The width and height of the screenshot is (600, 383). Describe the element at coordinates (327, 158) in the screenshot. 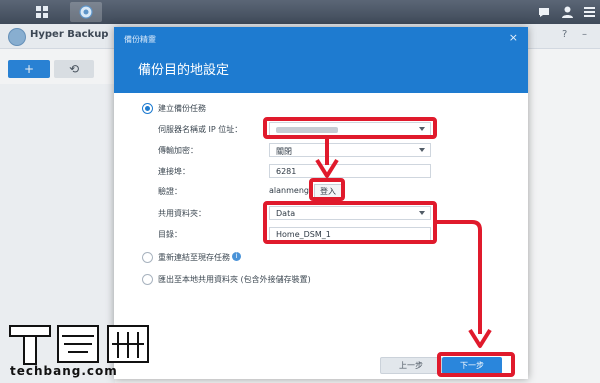

I see `arrow-down-to-login` at that location.